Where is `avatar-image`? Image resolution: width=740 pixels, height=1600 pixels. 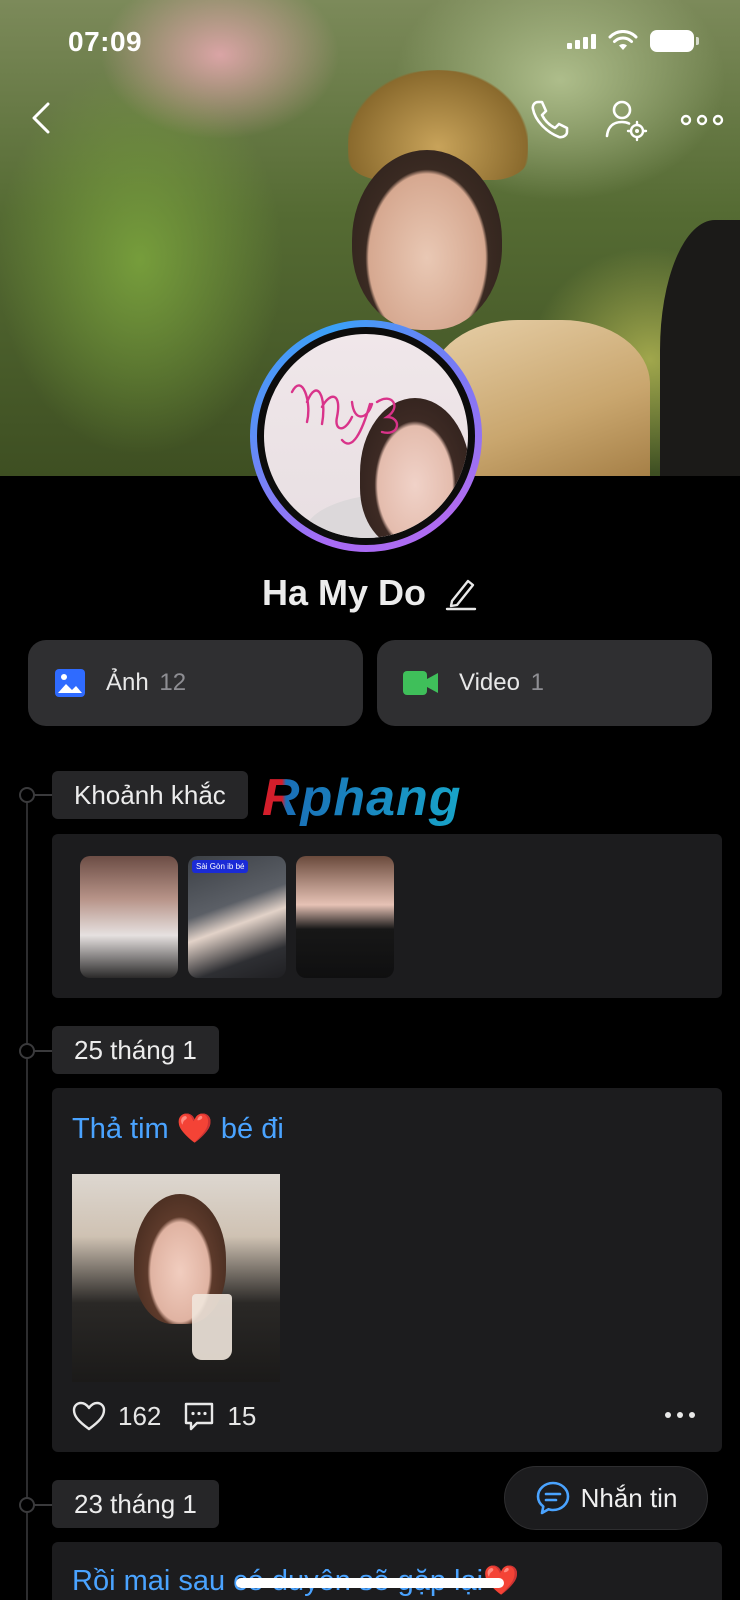
avatar-image is located at coordinates (366, 436).